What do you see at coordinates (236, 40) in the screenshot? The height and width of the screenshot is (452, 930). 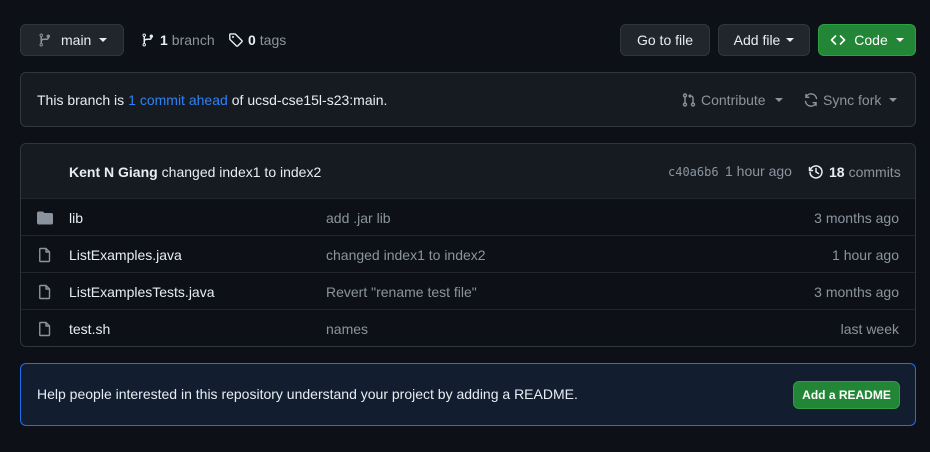 I see `tag-icon` at bounding box center [236, 40].